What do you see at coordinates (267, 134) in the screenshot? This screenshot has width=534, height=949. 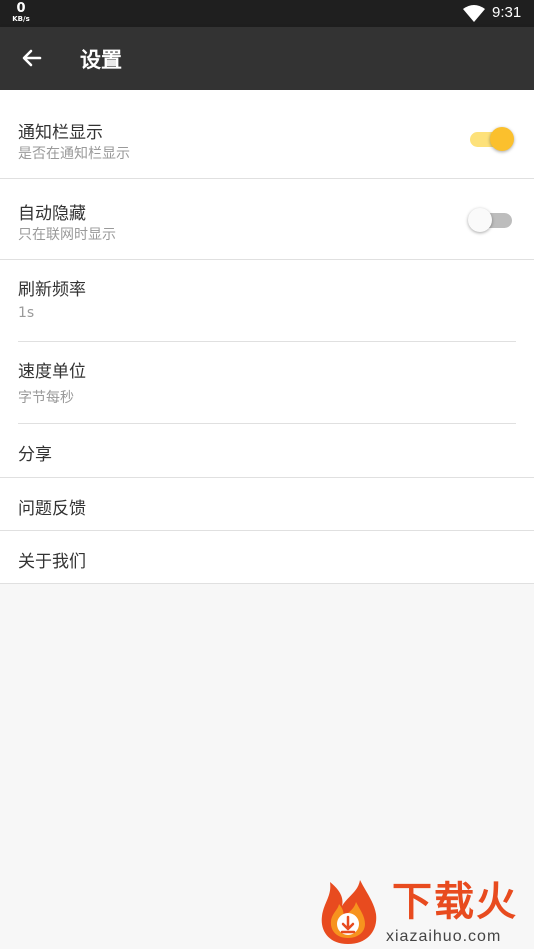 I see `setting-notification-bar: 通知栏显示 是否在通知栏显示` at bounding box center [267, 134].